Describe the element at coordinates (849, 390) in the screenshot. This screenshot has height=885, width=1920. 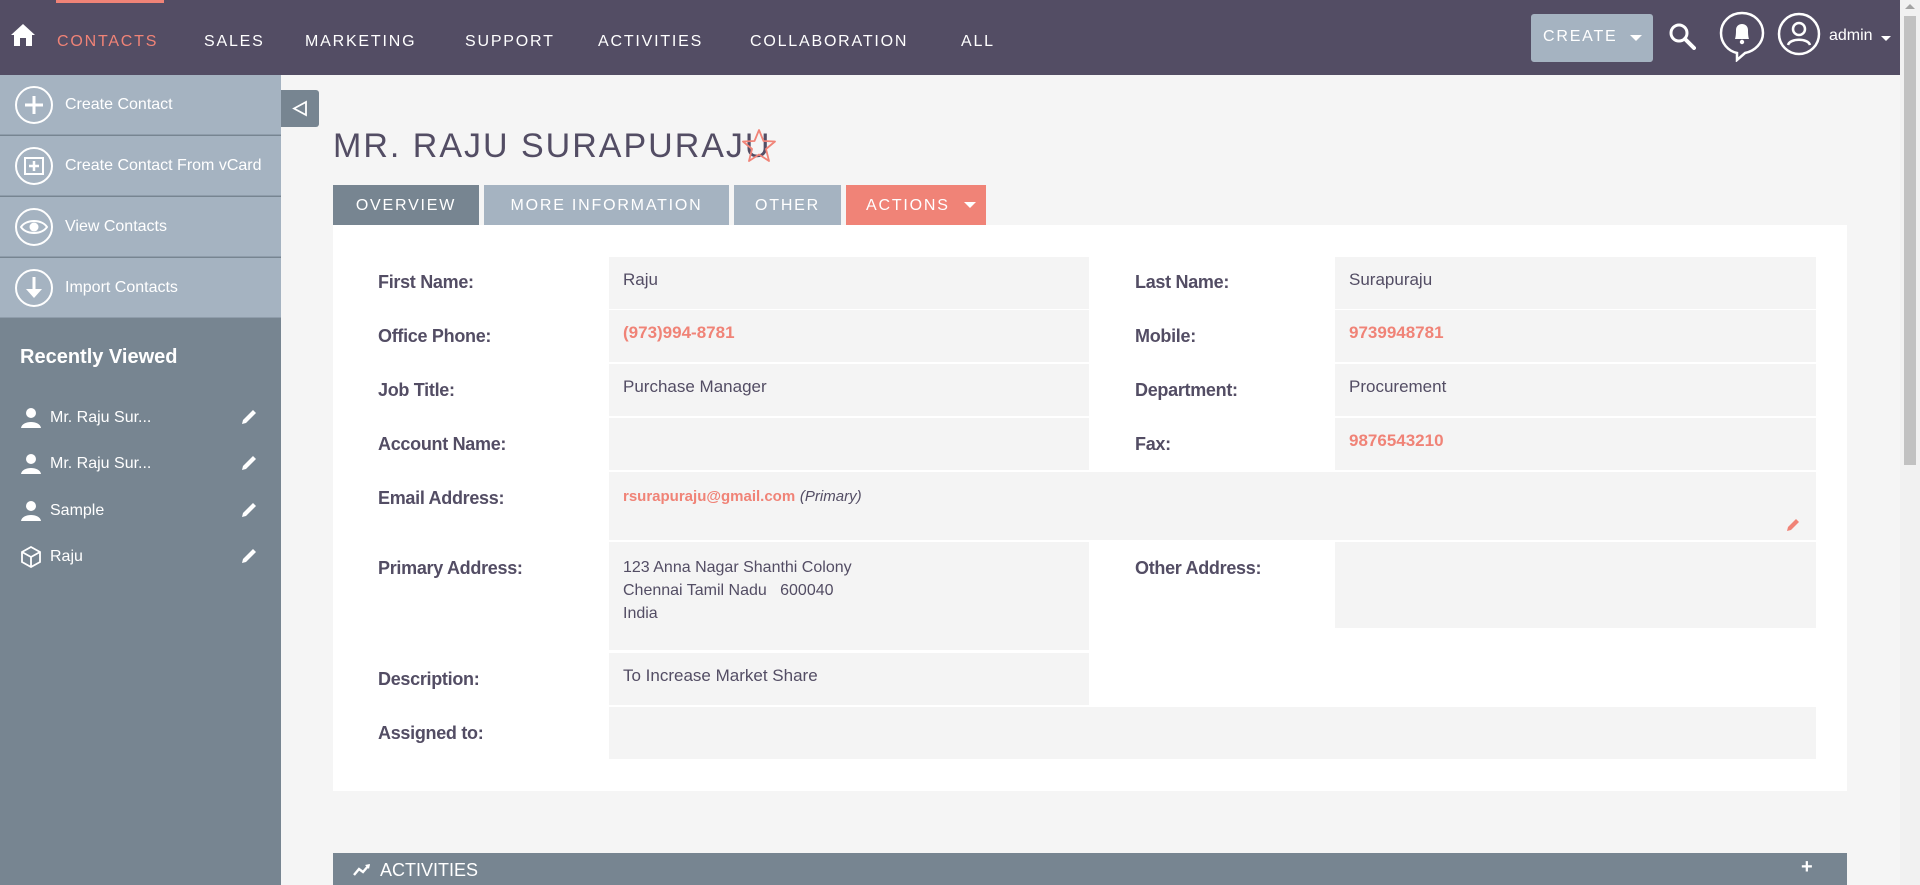
I see `job-title-value: Purchase Manager` at that location.